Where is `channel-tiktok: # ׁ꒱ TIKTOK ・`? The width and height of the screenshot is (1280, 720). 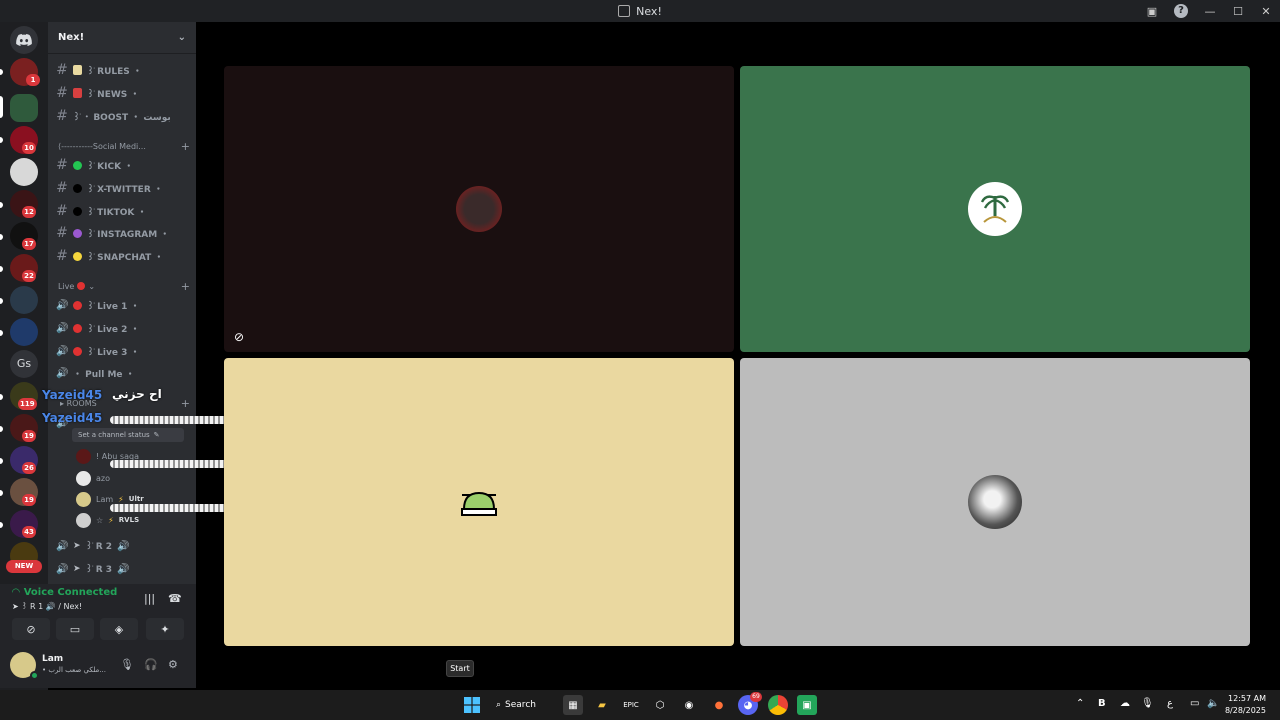 channel-tiktok: # ׁ꒱ TIKTOK ・ is located at coordinates (123, 211).